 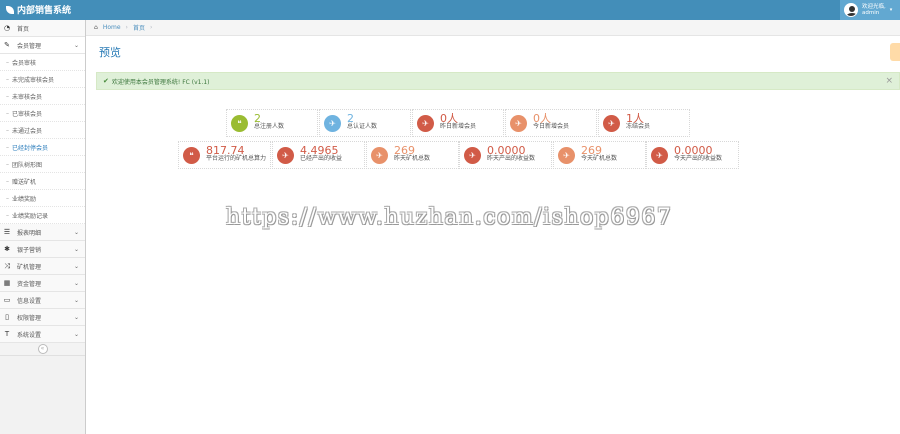 What do you see at coordinates (23, 29) in the screenshot?
I see `sidebar-item-label: 首页` at bounding box center [23, 29].